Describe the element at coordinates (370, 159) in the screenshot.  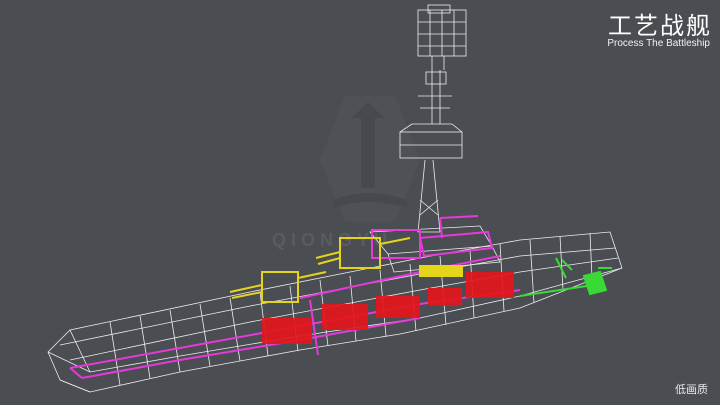
I see `watermark-logo` at that location.